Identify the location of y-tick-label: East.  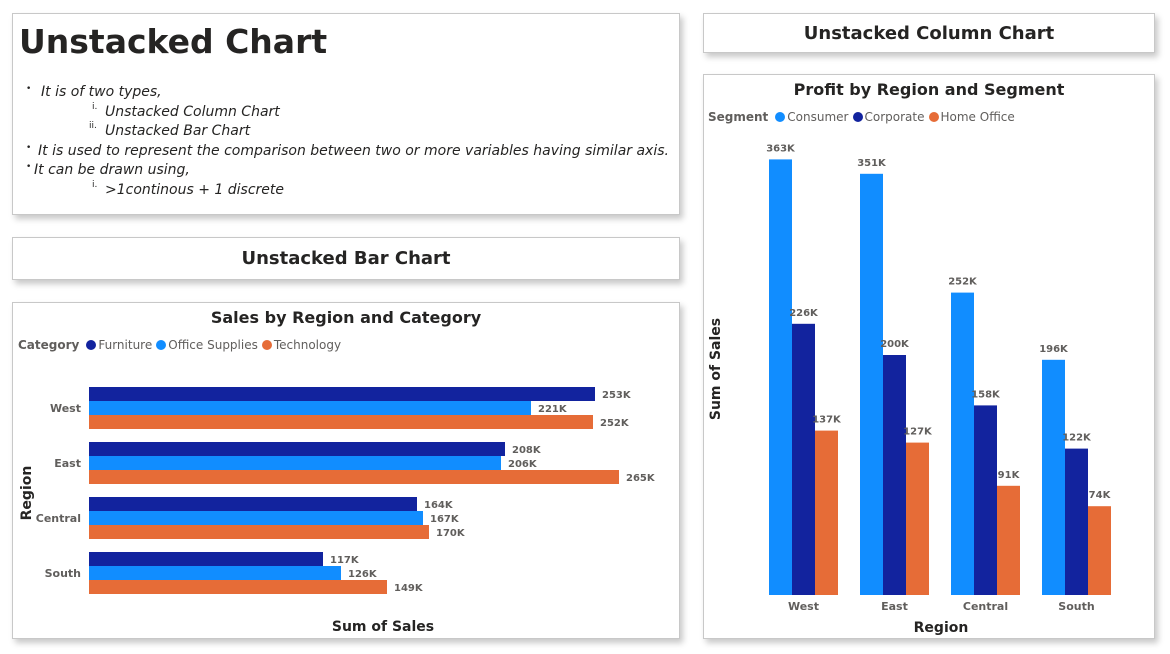
(67, 463).